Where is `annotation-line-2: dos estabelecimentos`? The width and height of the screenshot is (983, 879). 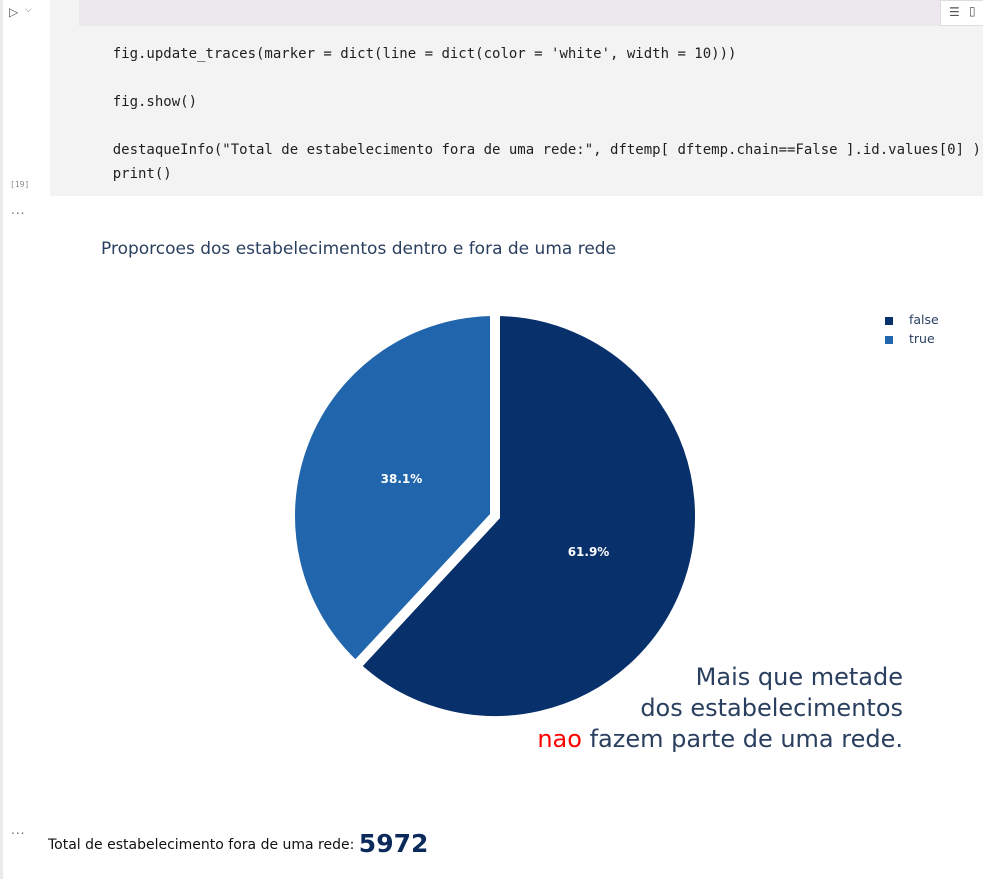
annotation-line-2: dos estabelecimentos is located at coordinates (771, 708).